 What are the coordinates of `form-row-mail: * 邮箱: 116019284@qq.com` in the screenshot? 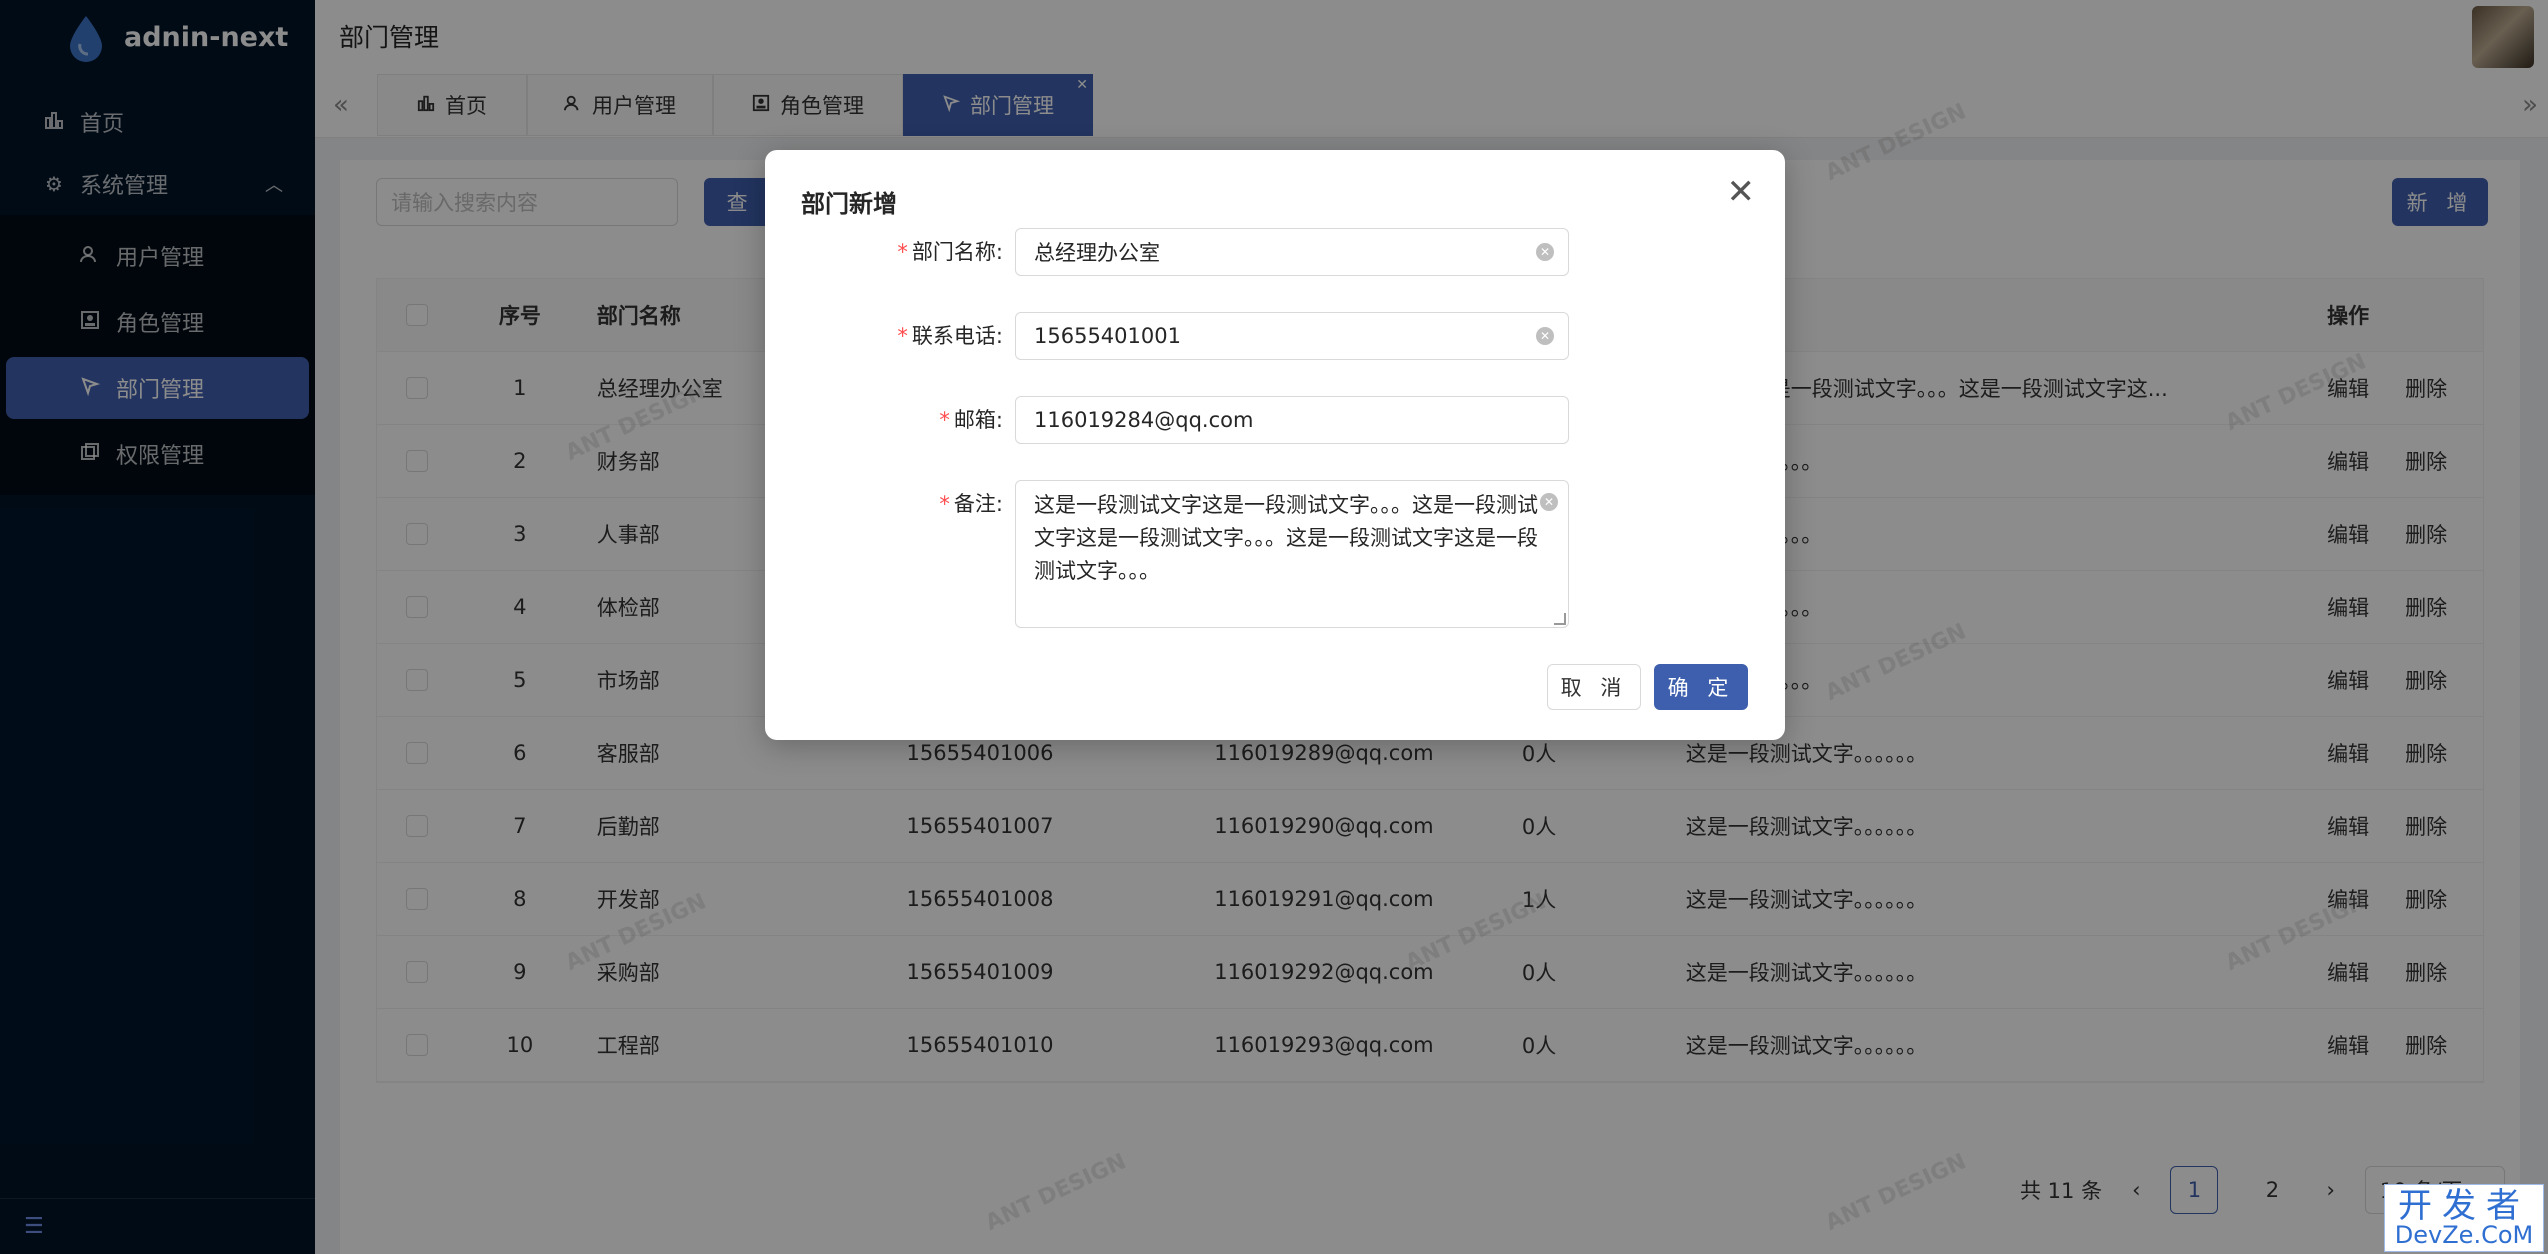 It's located at (1275, 420).